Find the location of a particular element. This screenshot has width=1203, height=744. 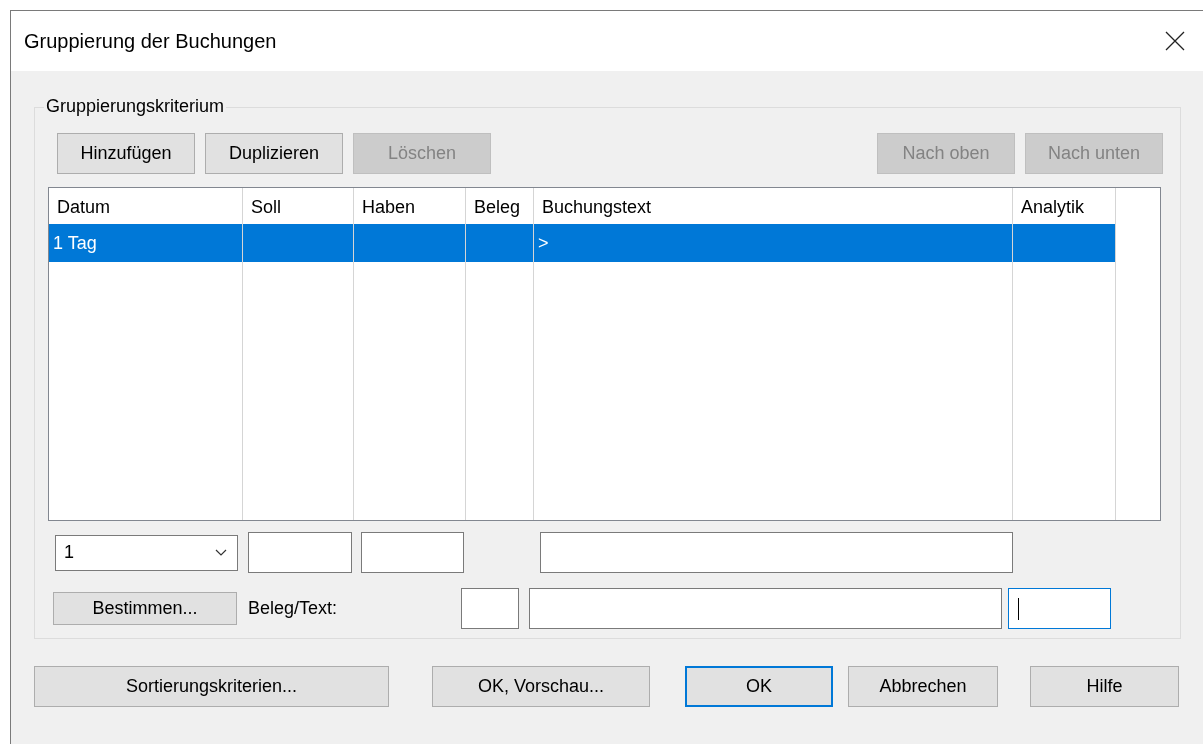

toolbar-button: Hinzufügen is located at coordinates (126, 153).